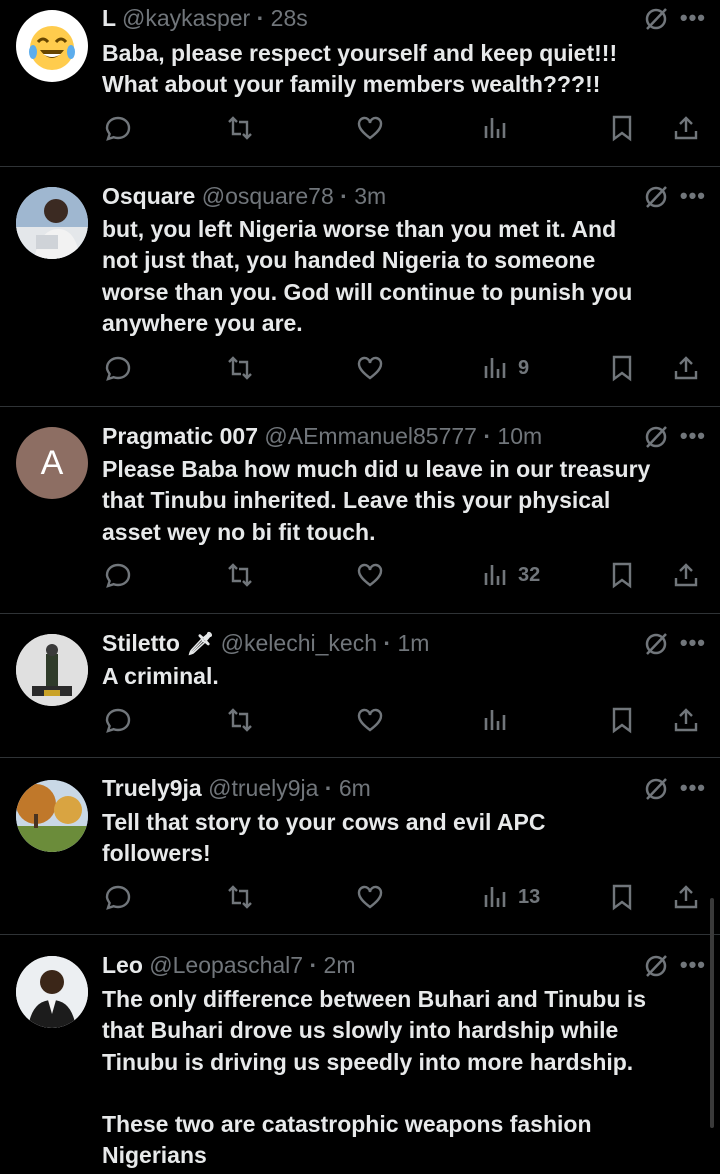 The image size is (720, 1174). I want to click on author-name: Truely9ja, so click(152, 788).